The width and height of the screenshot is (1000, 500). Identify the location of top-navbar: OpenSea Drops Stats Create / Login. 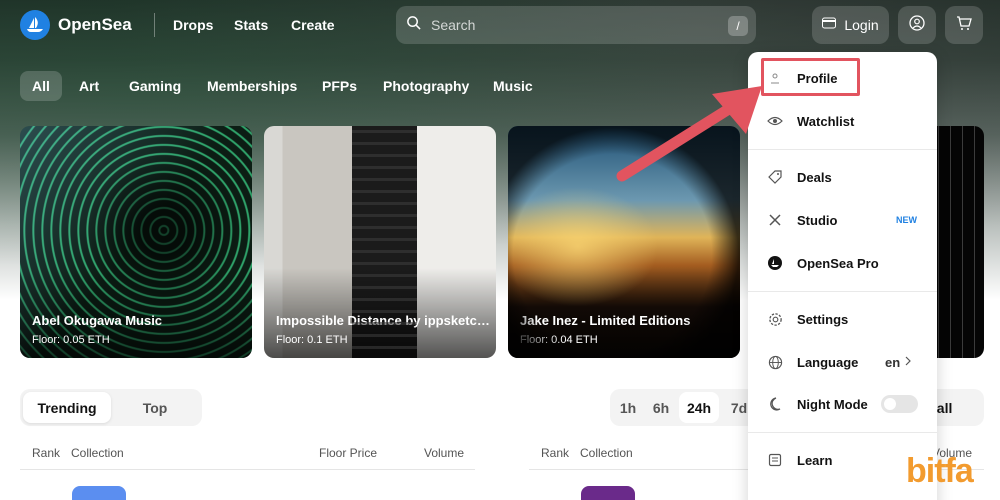
(500, 25).